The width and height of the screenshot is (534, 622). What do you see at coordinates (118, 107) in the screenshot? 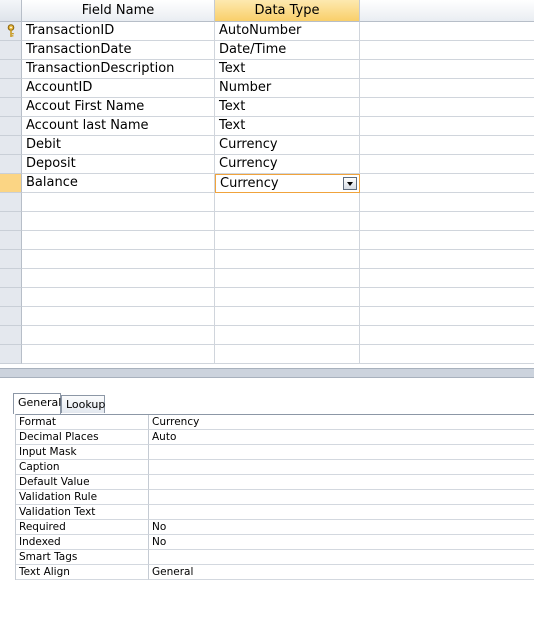
I see `field-name-cell: Accout First Name` at bounding box center [118, 107].